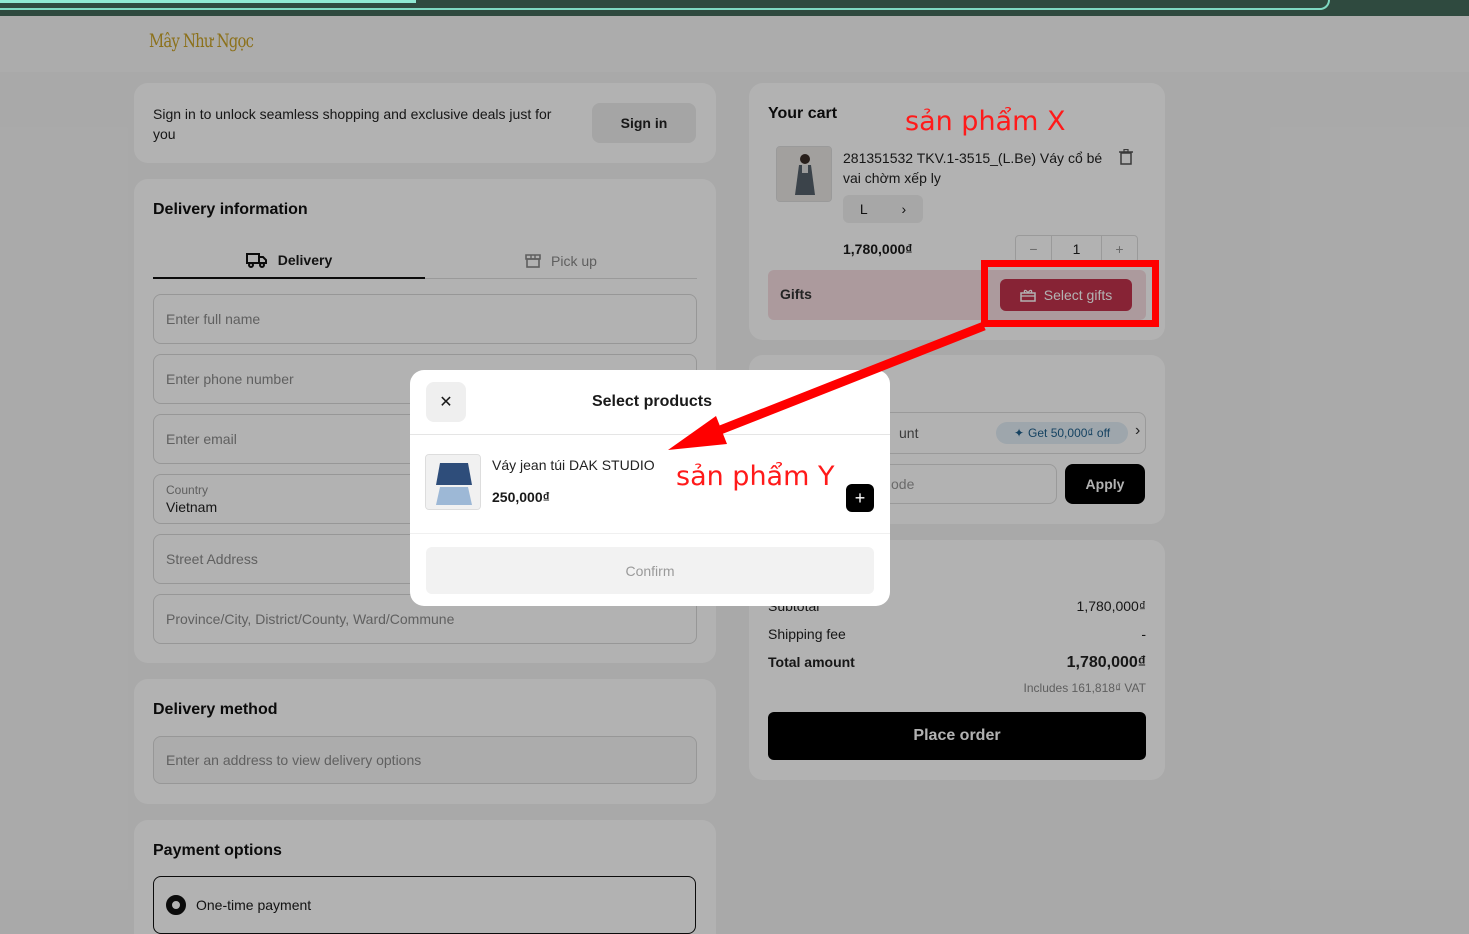 The image size is (1469, 934). Describe the element at coordinates (985, 121) in the screenshot. I see `annotation-product-x: sản phẩm X` at that location.